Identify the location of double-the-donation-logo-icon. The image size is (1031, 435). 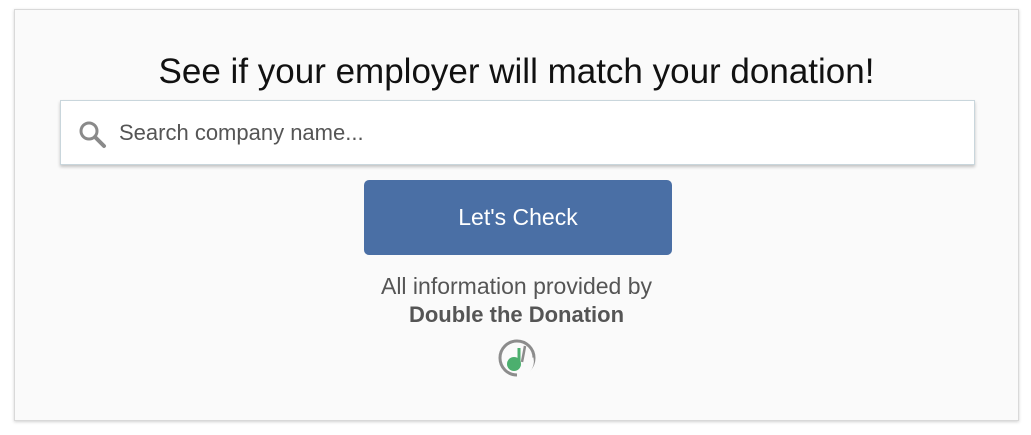
(517, 358).